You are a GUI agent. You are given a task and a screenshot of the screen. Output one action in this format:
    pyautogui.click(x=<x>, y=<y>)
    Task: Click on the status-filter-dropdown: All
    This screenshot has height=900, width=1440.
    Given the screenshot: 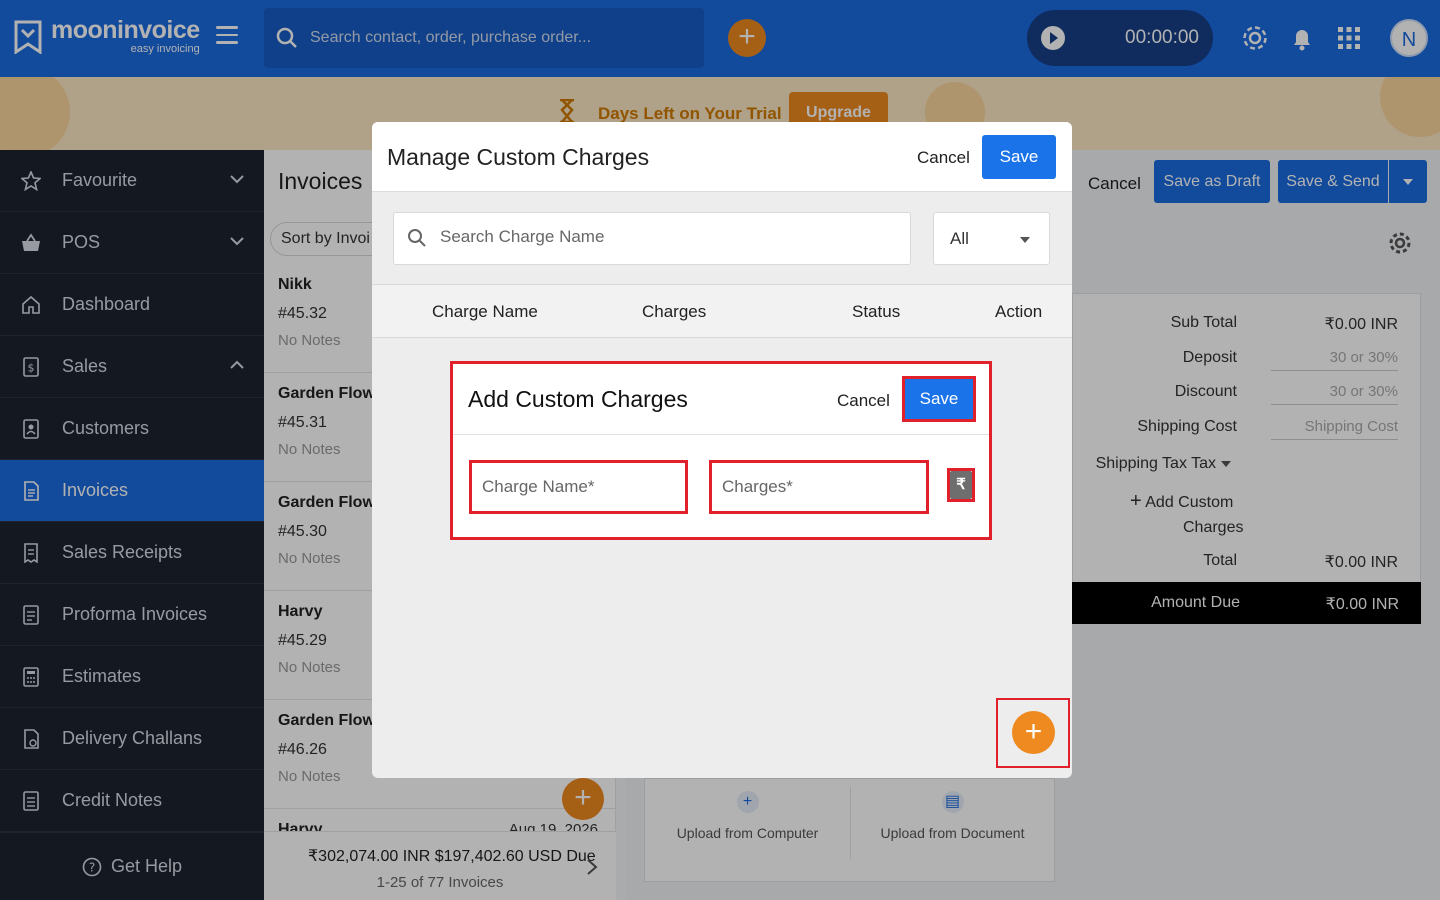 What is the action you would take?
    pyautogui.click(x=991, y=238)
    